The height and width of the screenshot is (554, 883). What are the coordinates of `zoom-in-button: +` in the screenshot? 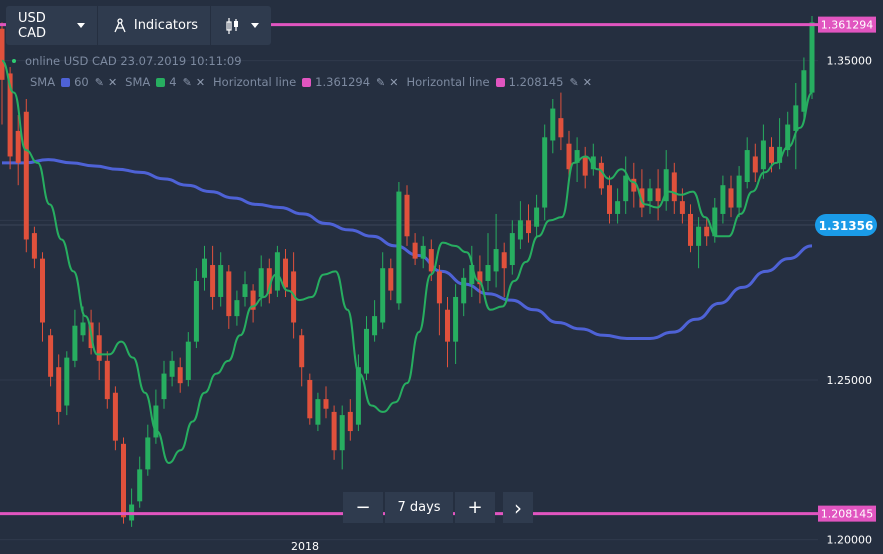 It's located at (475, 507).